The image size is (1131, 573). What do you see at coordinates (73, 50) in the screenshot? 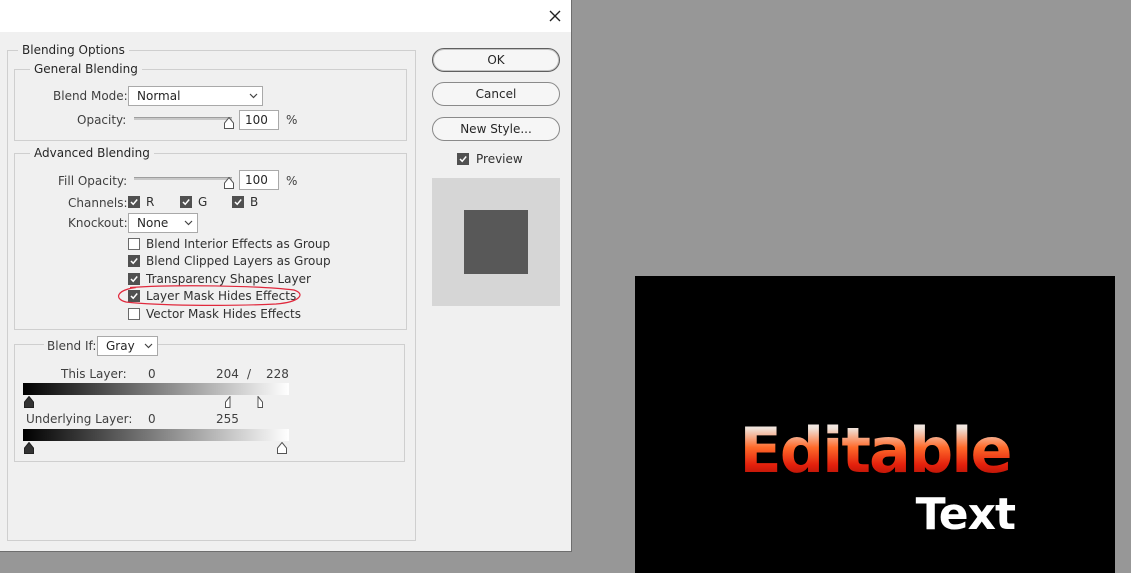
I see `blending-options-title: Blending Options` at bounding box center [73, 50].